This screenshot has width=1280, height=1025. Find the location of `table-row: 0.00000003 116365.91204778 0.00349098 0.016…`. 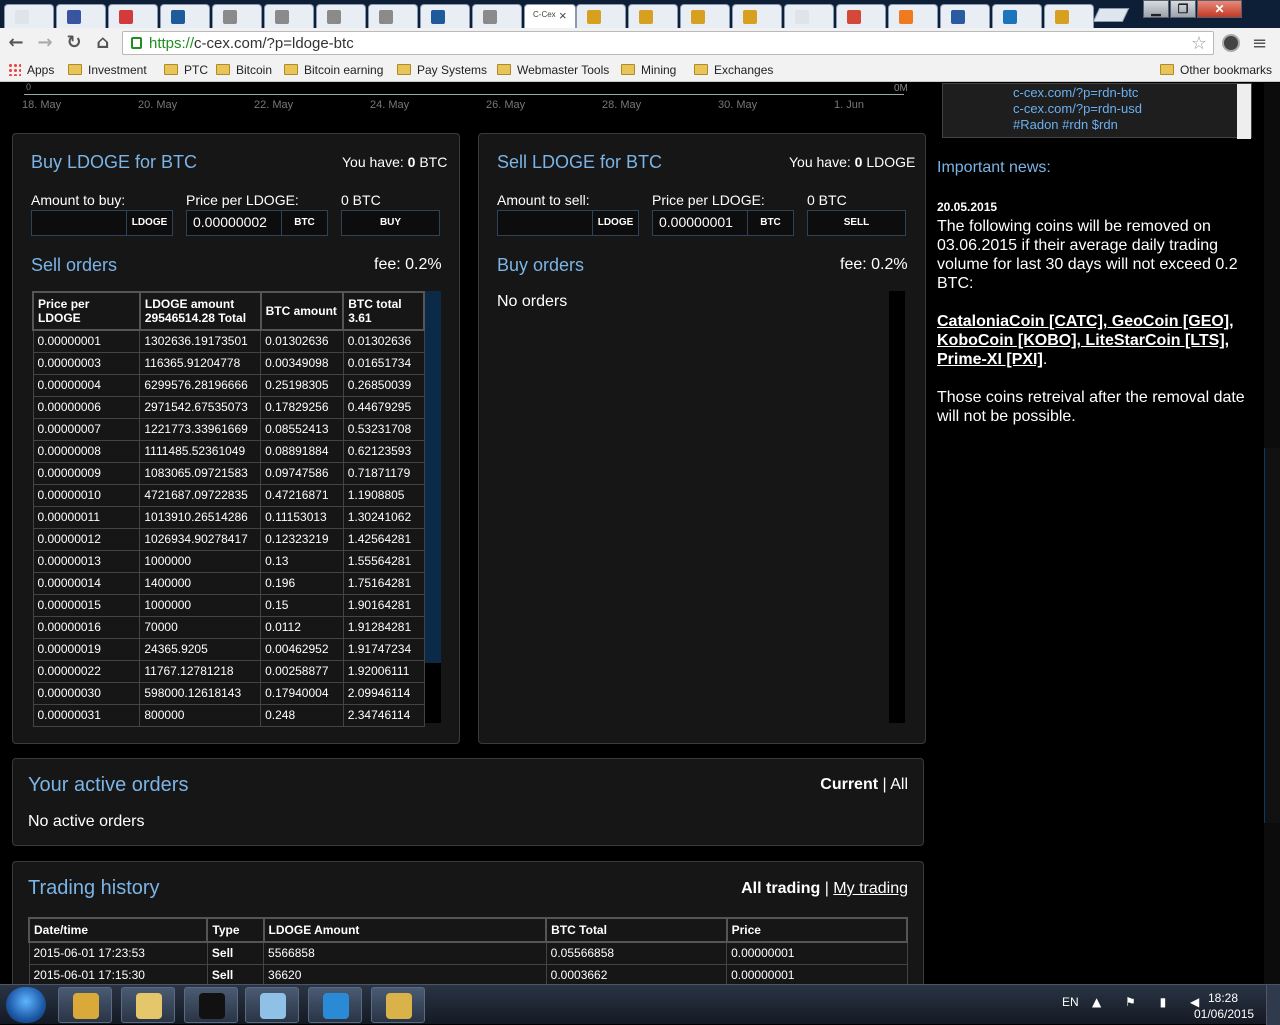

table-row: 0.00000003 116365.91204778 0.00349098 0.016… is located at coordinates (228, 363).